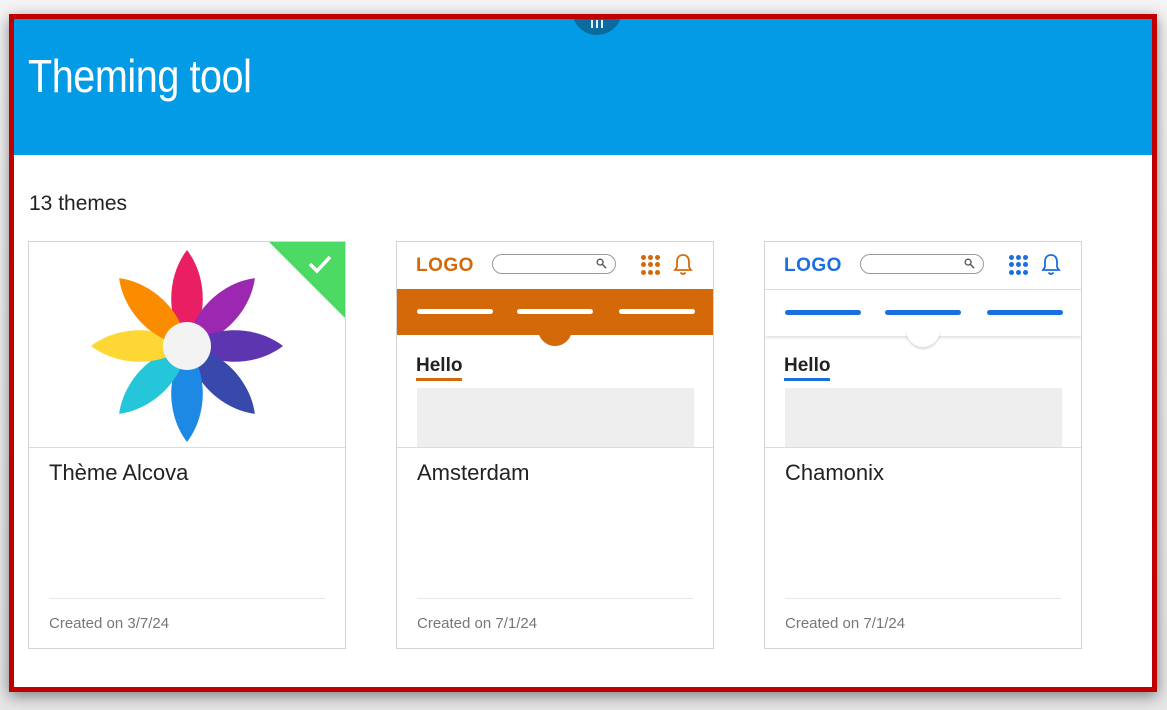 The image size is (1167, 710). Describe the element at coordinates (597, 24) in the screenshot. I see `handle-lines-icon` at that location.